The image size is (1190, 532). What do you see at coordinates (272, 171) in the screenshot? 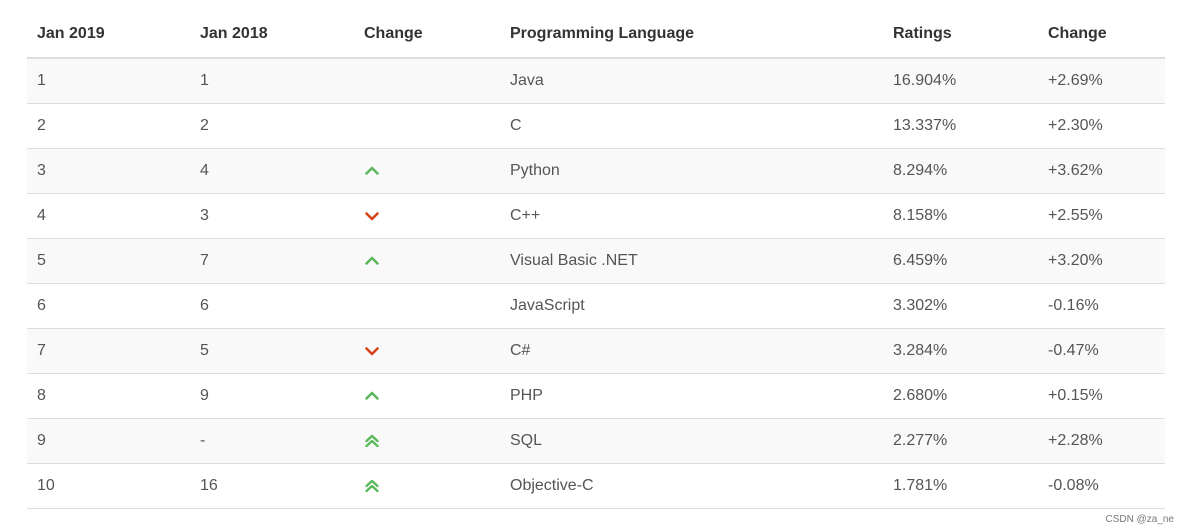
I see `rank-2018-cell: 4` at bounding box center [272, 171].